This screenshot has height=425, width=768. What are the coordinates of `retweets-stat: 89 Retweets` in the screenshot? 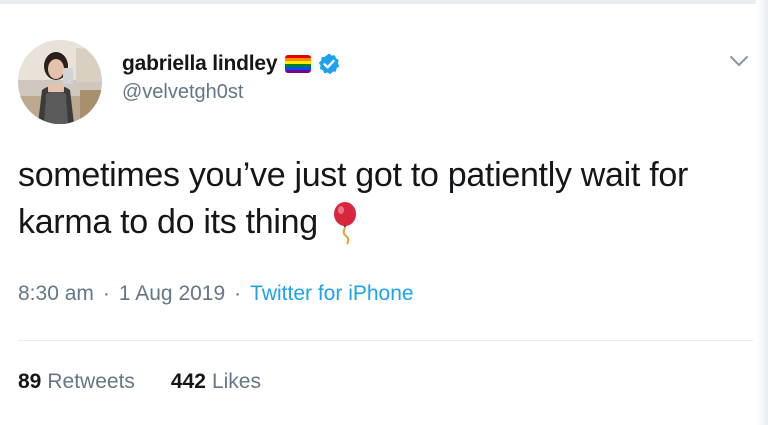 It's located at (76, 382).